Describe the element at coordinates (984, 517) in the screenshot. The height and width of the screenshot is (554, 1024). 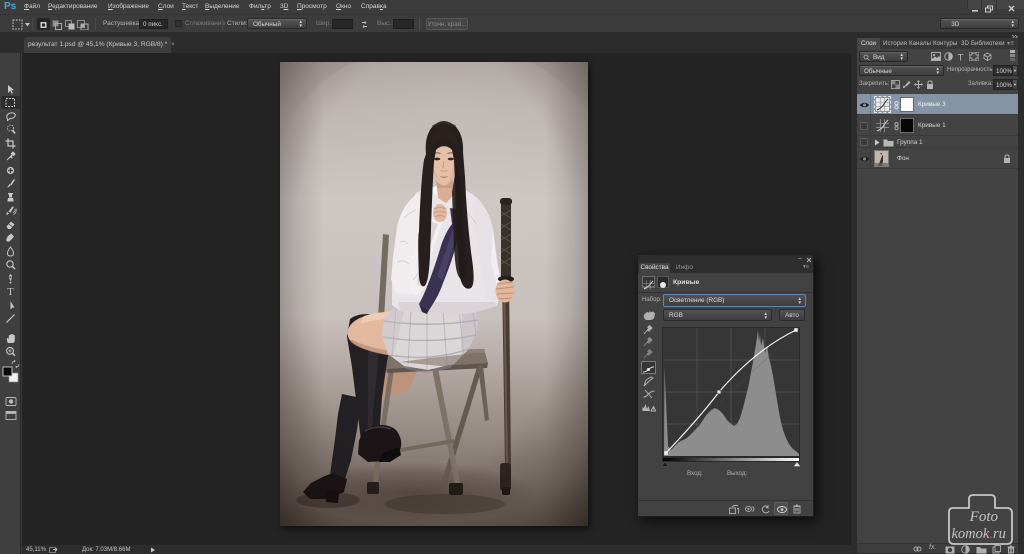
I see `svg-text: Foto` at that location.